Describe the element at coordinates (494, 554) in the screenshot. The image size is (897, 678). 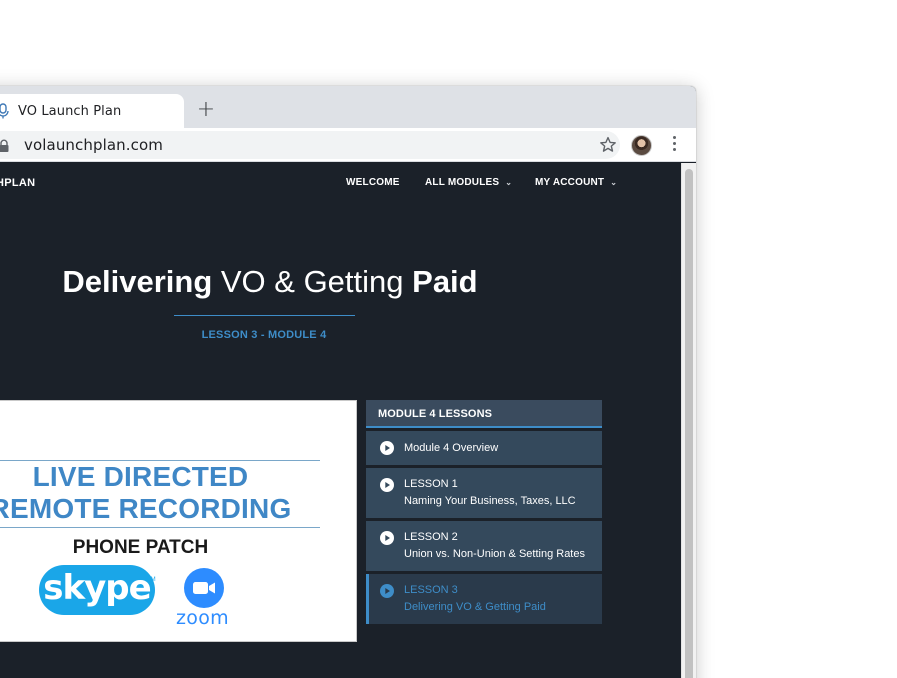
I see `lesson-title: Union vs. Non-Union & Setting Rates` at that location.